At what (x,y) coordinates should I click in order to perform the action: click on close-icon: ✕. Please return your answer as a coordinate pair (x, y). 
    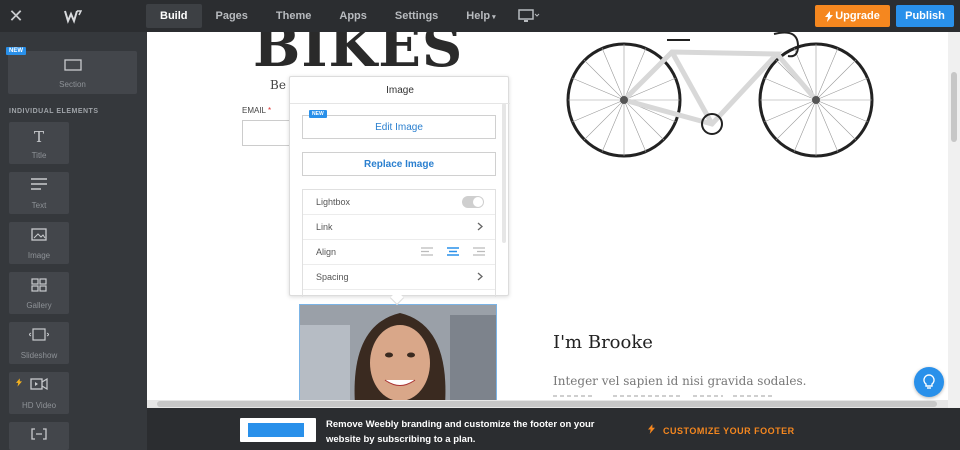
    Looking at the image, I should click on (16, 16).